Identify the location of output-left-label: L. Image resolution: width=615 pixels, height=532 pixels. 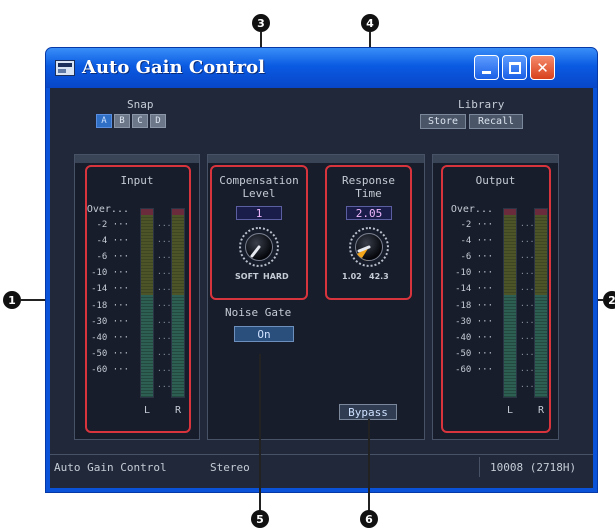
(510, 410).